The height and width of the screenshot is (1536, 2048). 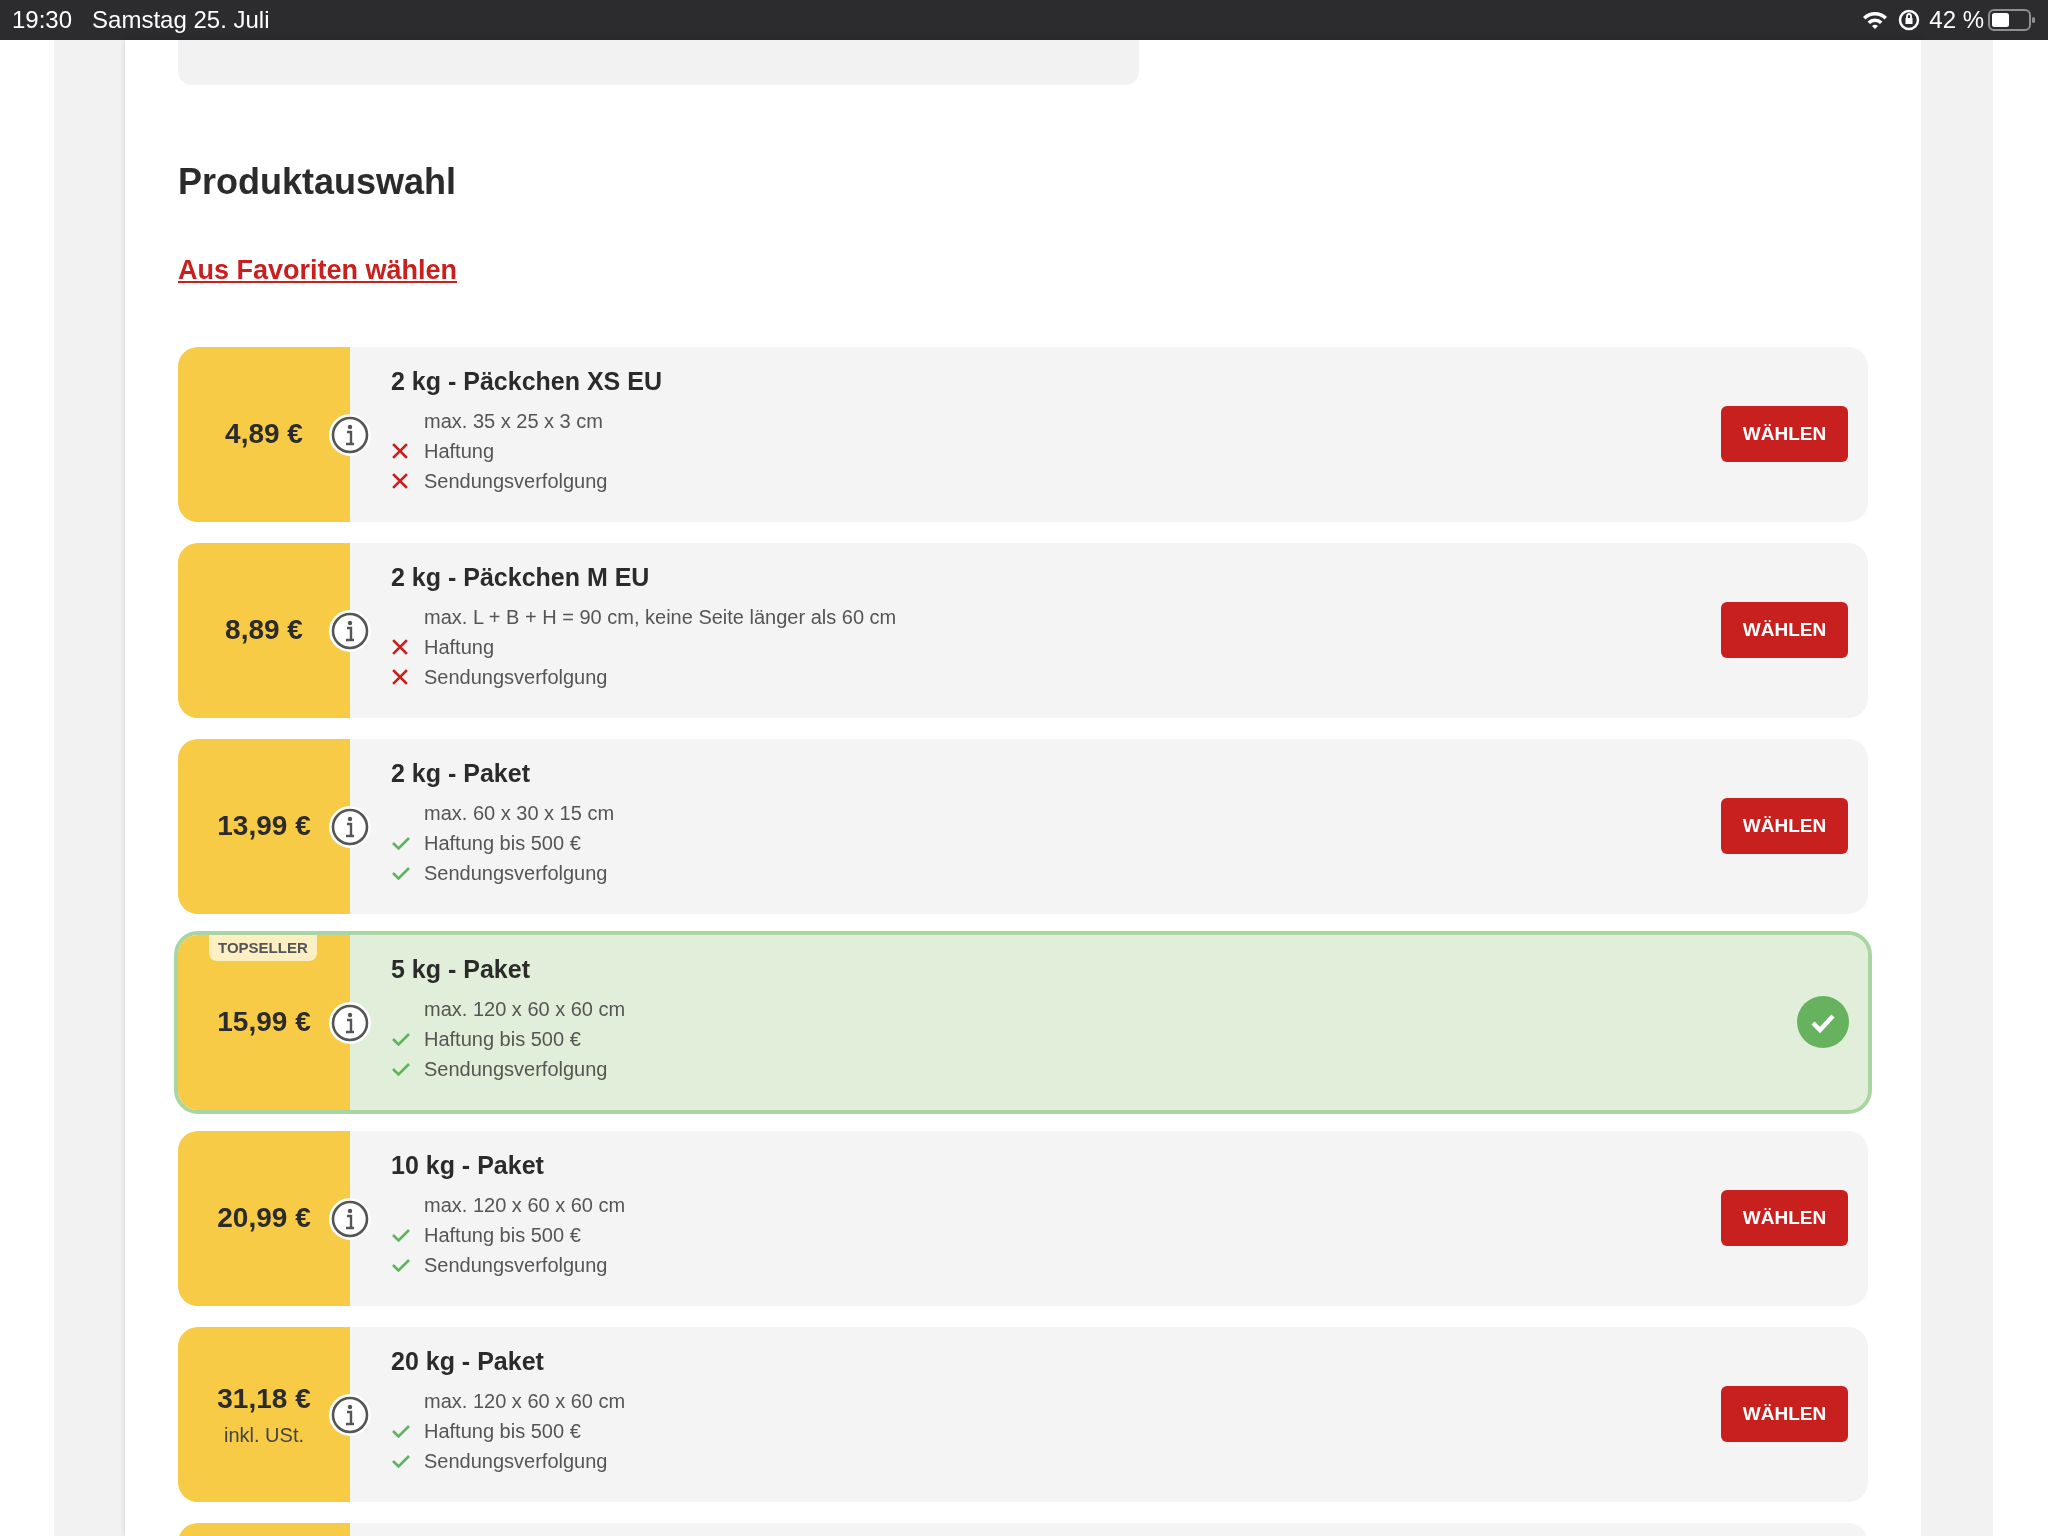 I want to click on product-card: 31,18 € inkl. USt. 20 kg - Paket max. 120 x 60 x 60 cm Haftung bis 500 € Sendungsverfolgung WÄHLEN, so click(x=1023, y=1414).